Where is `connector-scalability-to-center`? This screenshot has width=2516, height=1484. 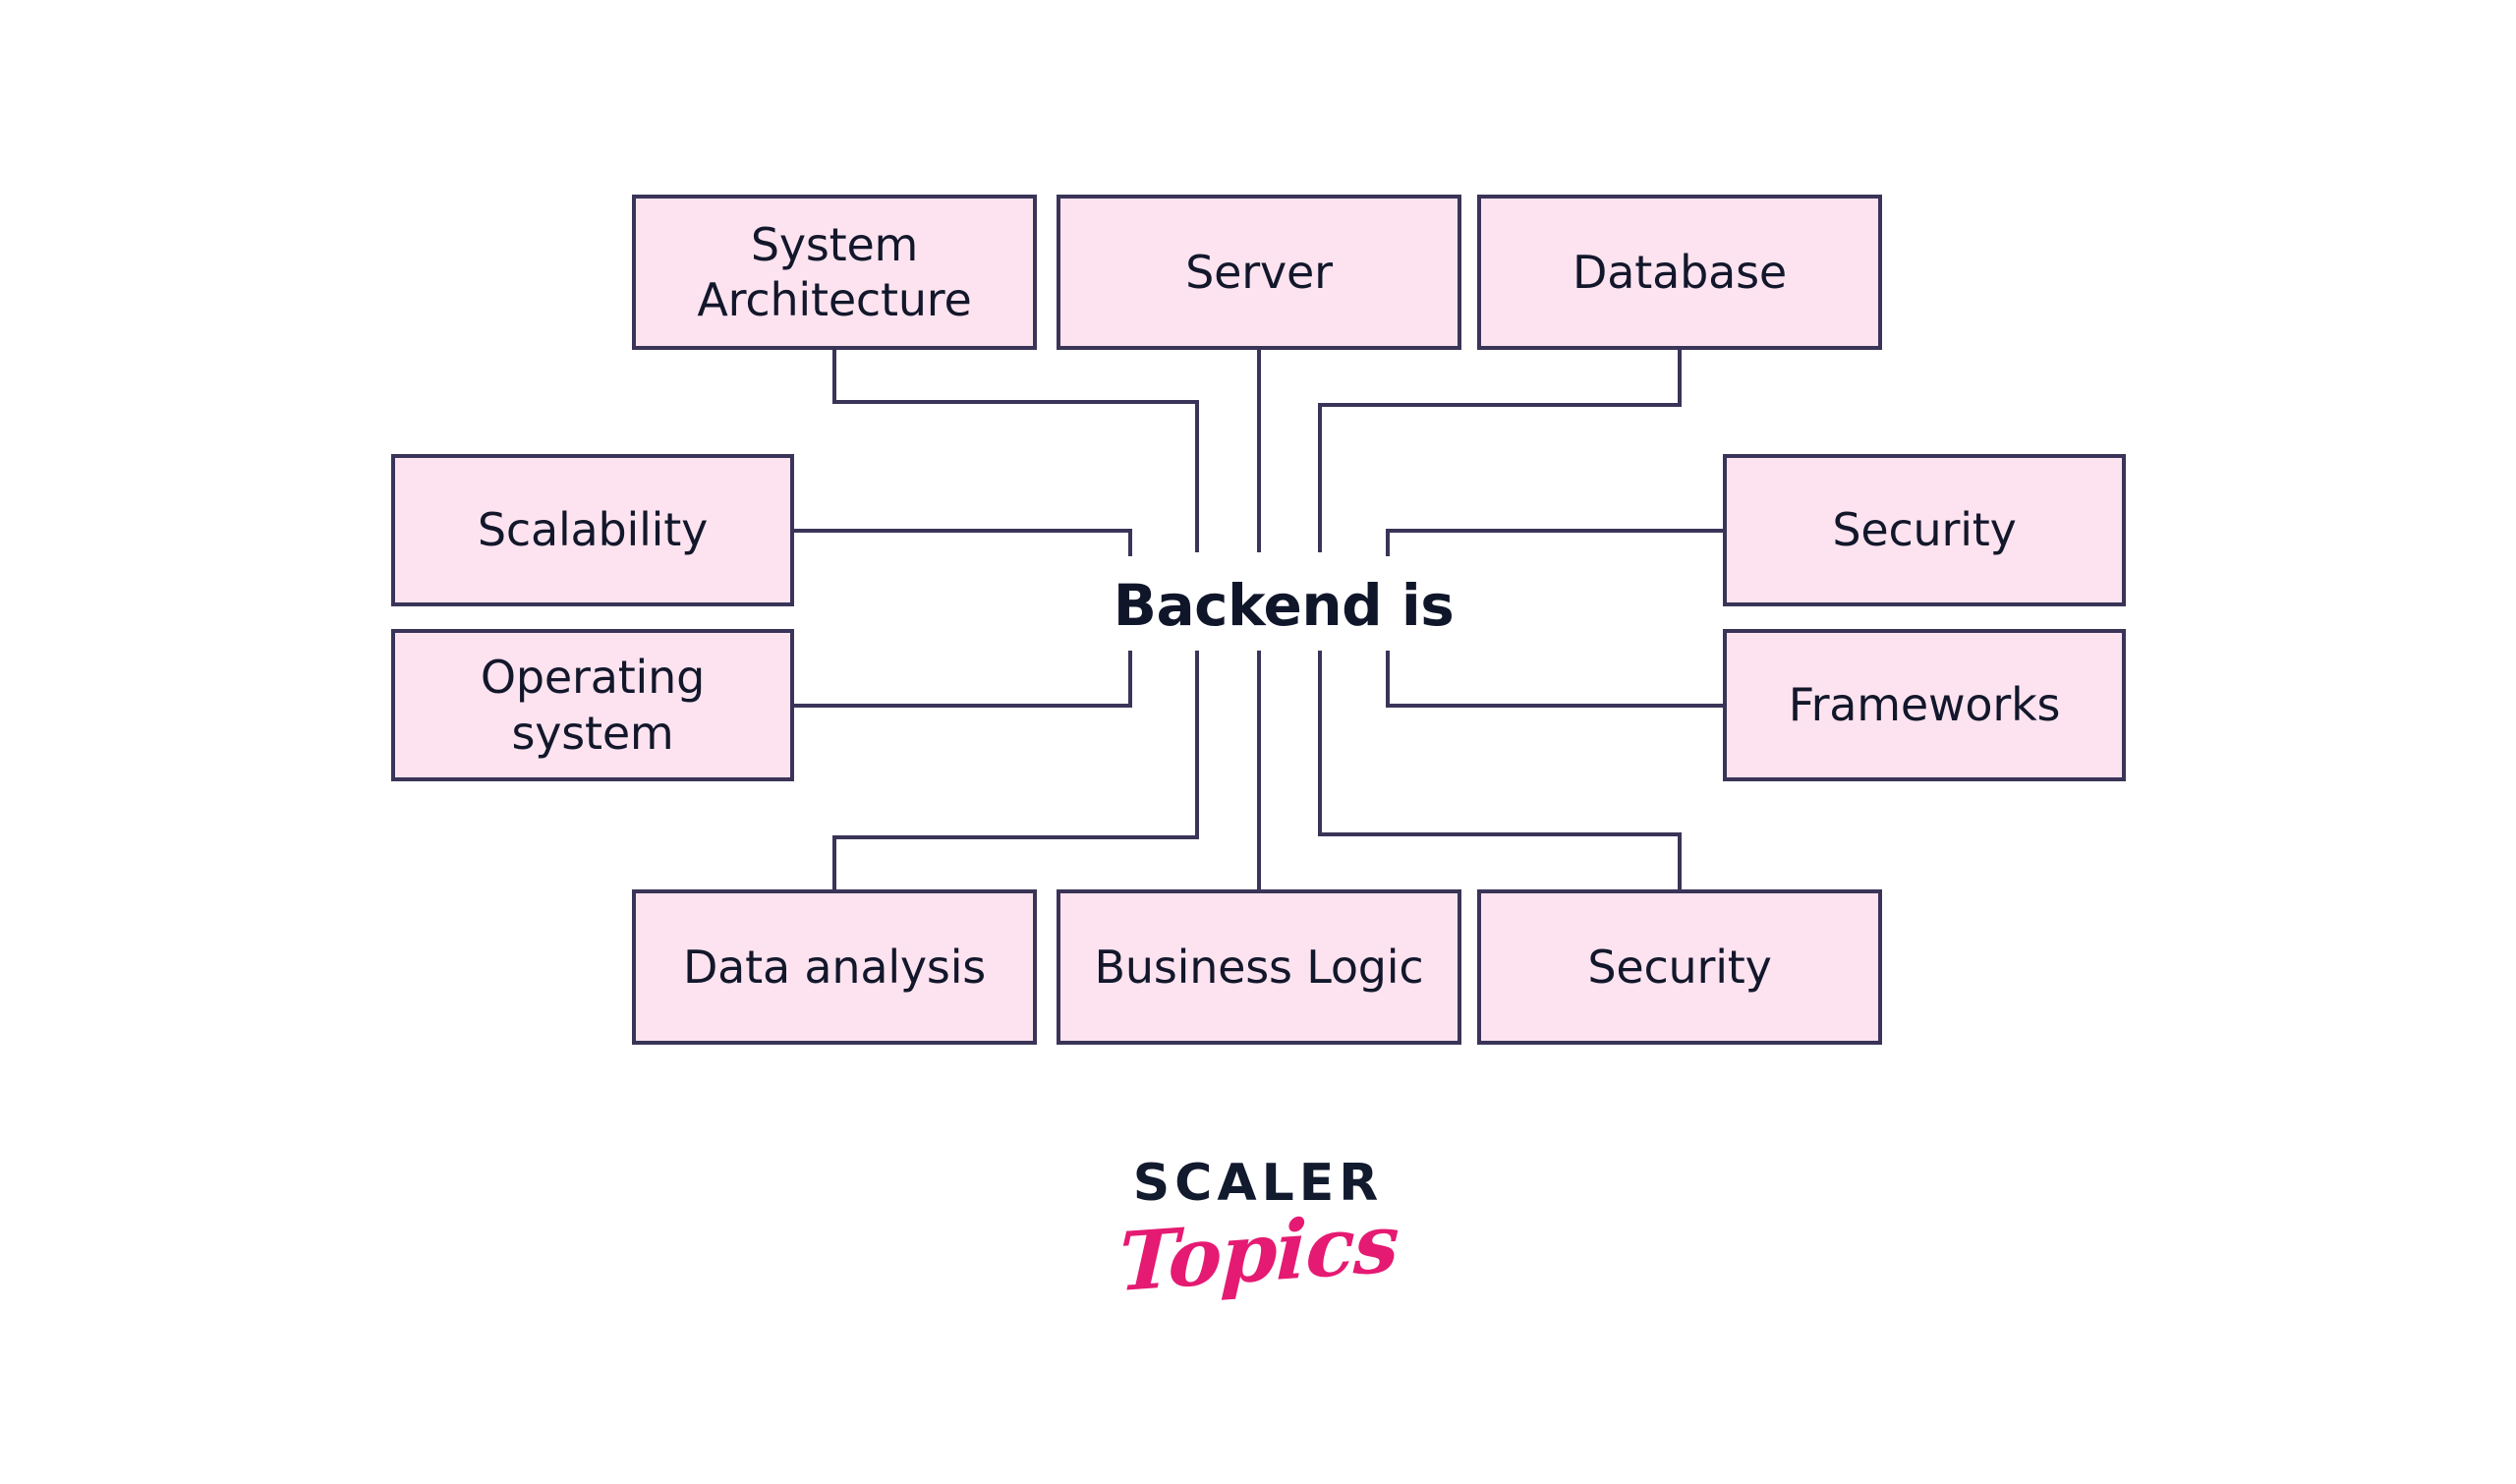 connector-scalability-to-center is located at coordinates (963, 542).